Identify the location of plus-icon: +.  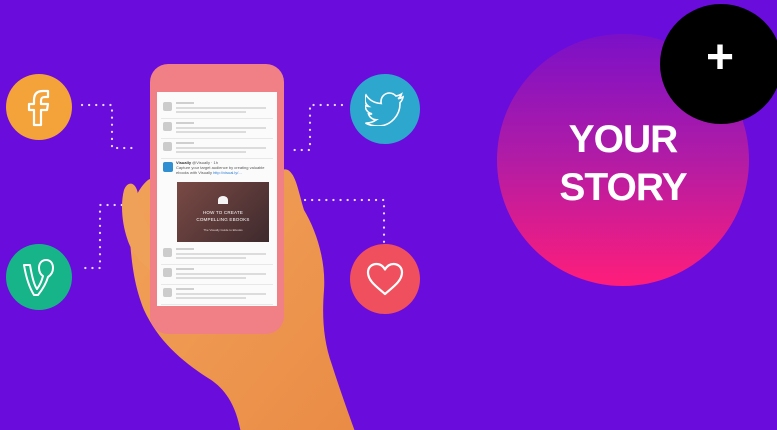
(720, 57).